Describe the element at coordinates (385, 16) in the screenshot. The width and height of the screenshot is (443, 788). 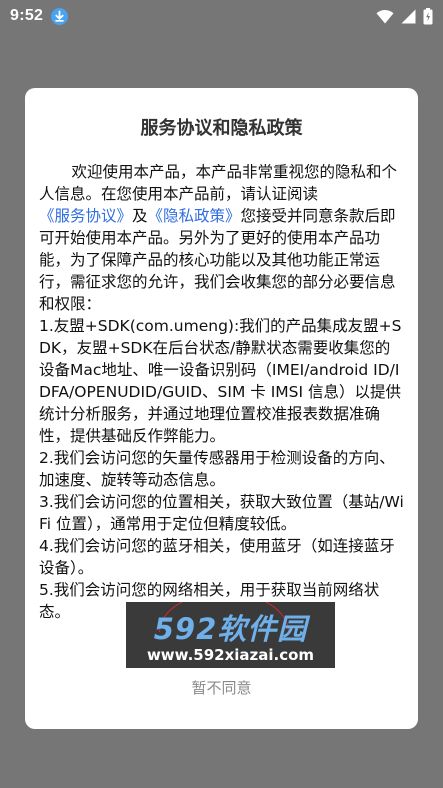
I see `wifi-icon` at that location.